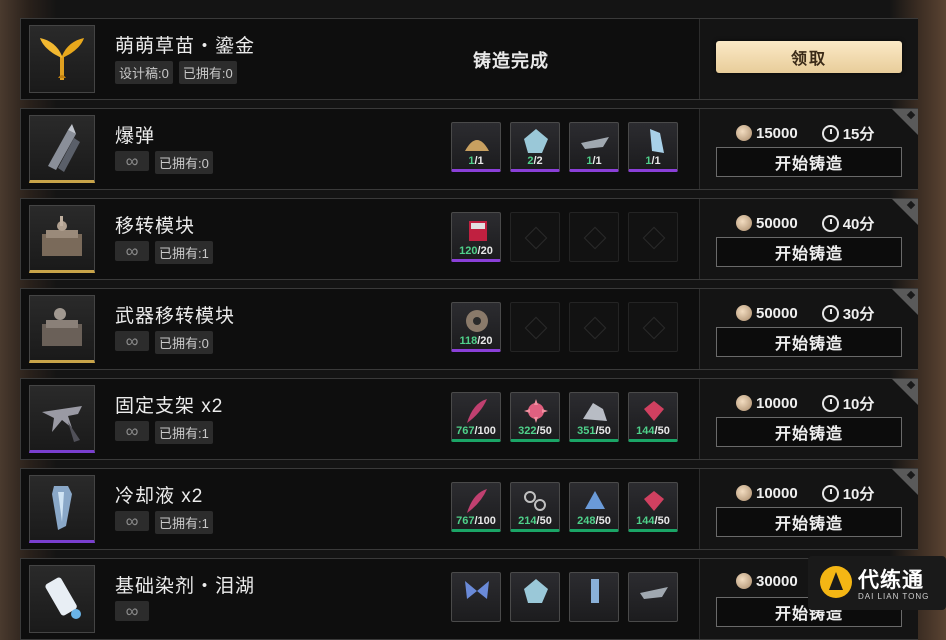 The width and height of the screenshot is (946, 640). I want to click on sand-pile-icon, so click(477, 145).